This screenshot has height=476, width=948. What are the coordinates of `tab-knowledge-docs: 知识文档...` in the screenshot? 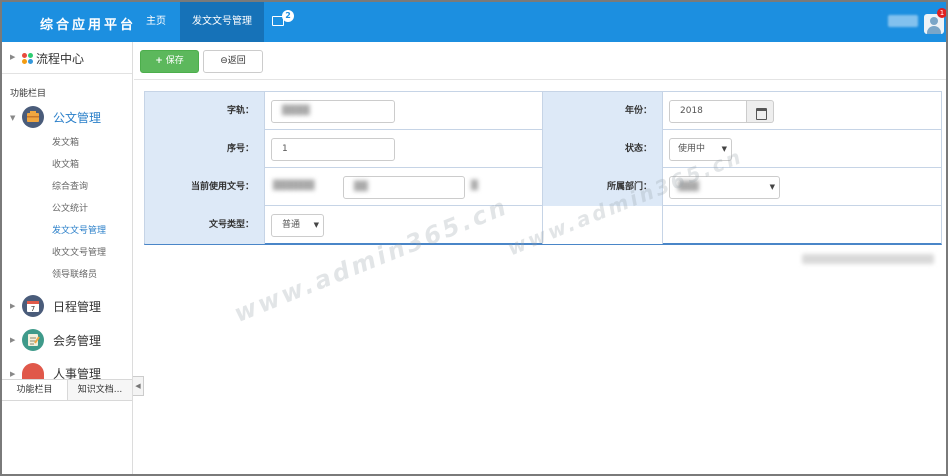 It's located at (100, 390).